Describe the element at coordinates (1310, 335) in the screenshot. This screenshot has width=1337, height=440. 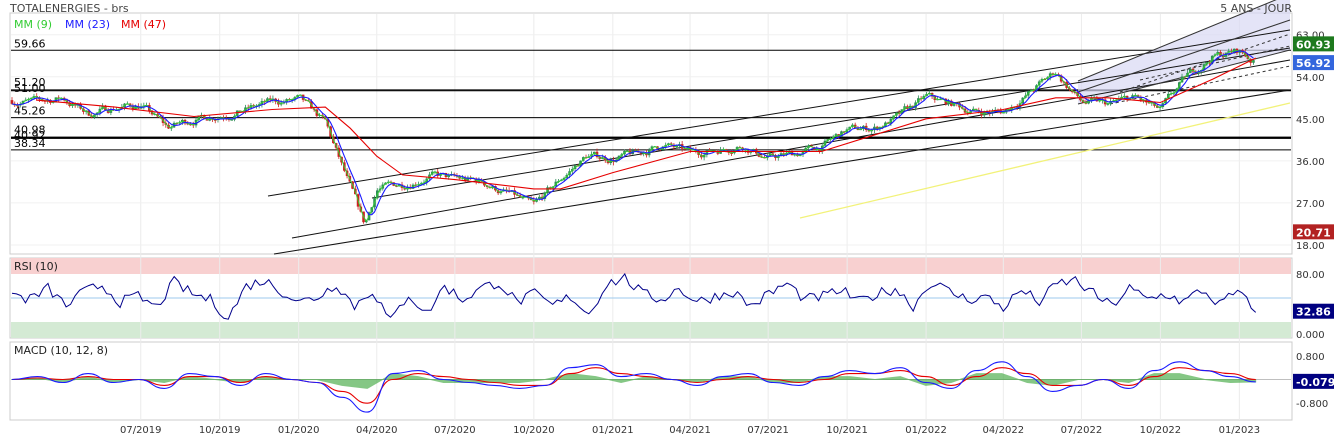
I see `rsi-y-tick-label: 0.000` at that location.